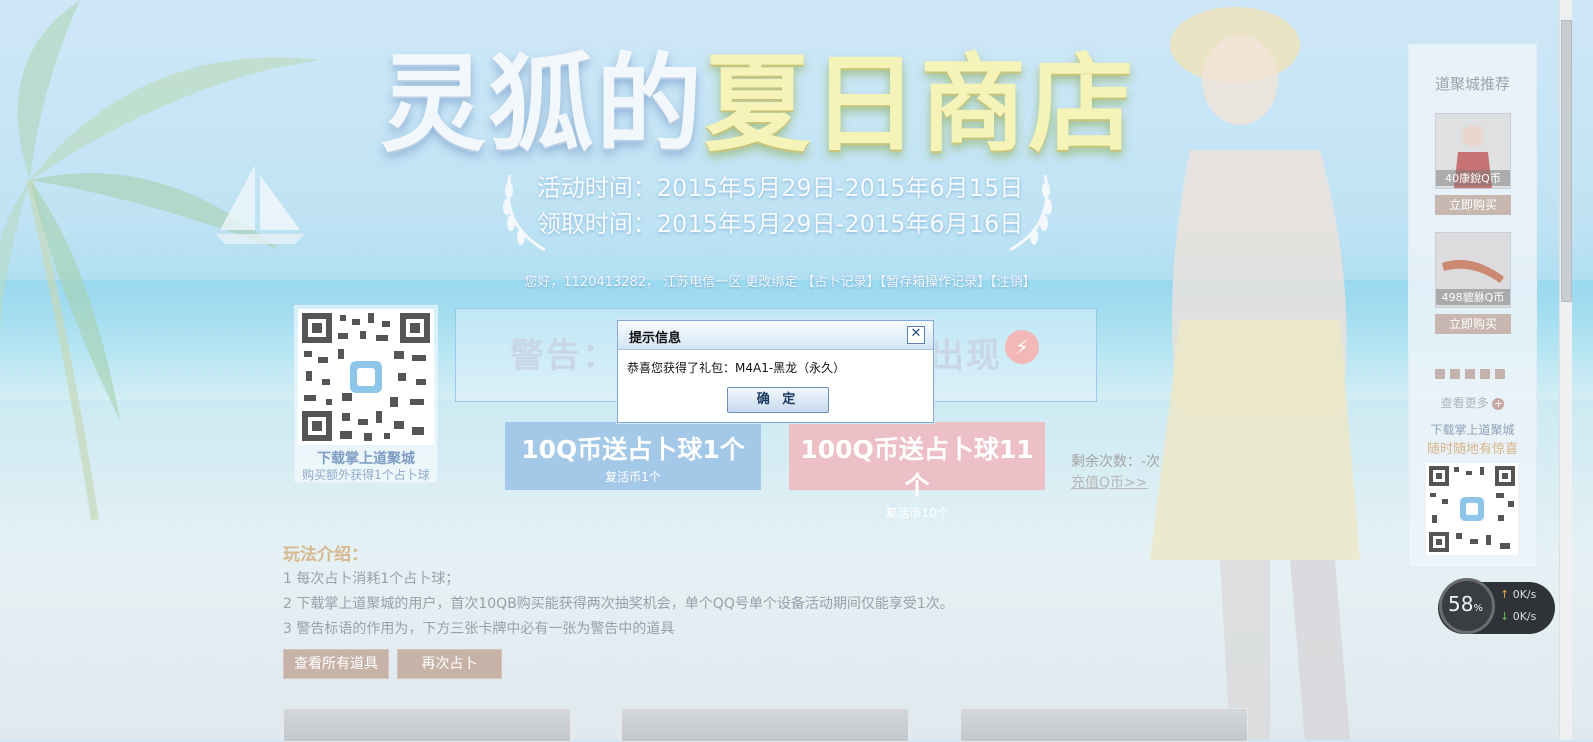 This screenshot has width=1593, height=742. What do you see at coordinates (841, 282) in the screenshot?
I see `fortune-record-link: 【占卜记录】` at bounding box center [841, 282].